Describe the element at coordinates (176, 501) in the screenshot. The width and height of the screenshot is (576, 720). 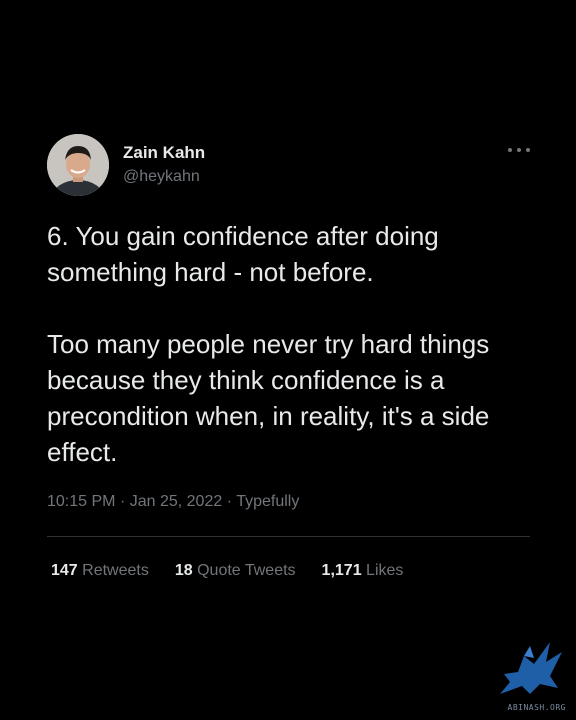
I see `tweet-date: Jan 25, 2022` at that location.